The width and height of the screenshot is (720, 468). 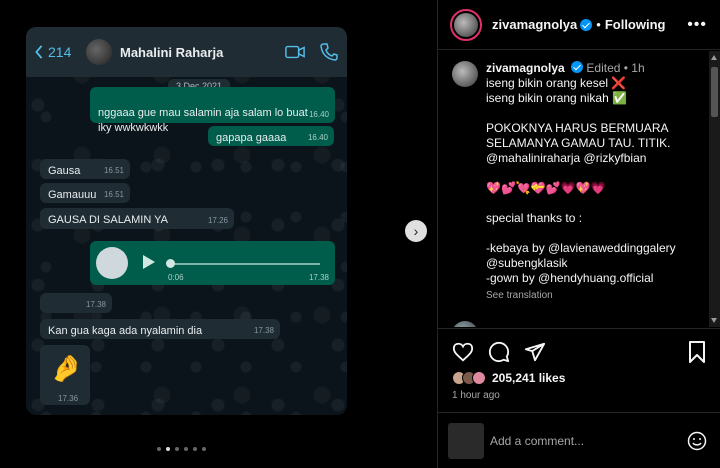 I want to click on scroll-down-arrow, so click(x=714, y=320).